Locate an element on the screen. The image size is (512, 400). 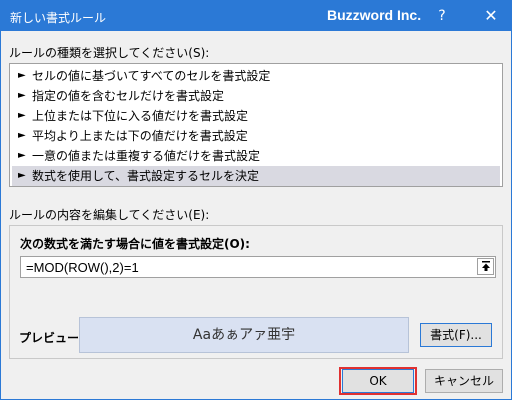
rule-type-item-label: 数式を使用して、書式設定するセルを決定 is located at coordinates (146, 176).